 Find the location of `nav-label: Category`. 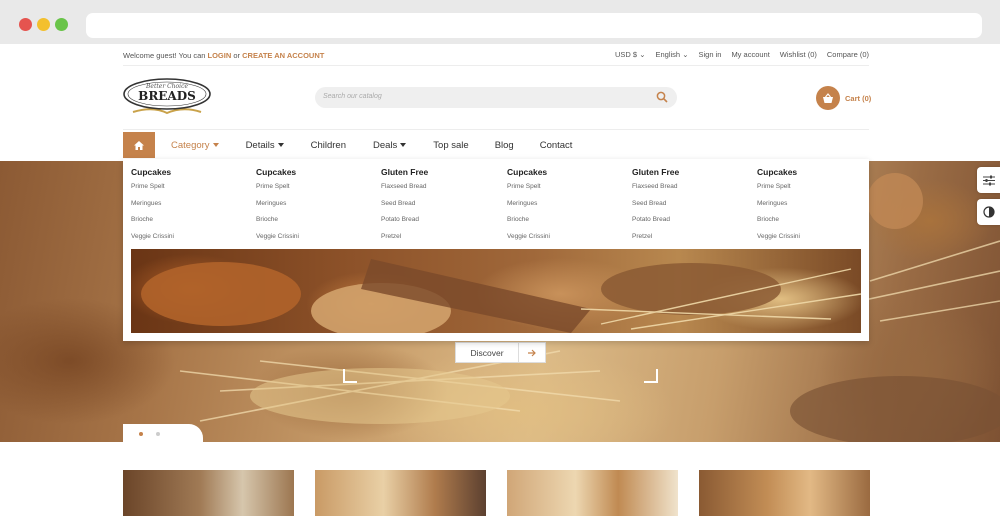

nav-label: Category is located at coordinates (190, 145).